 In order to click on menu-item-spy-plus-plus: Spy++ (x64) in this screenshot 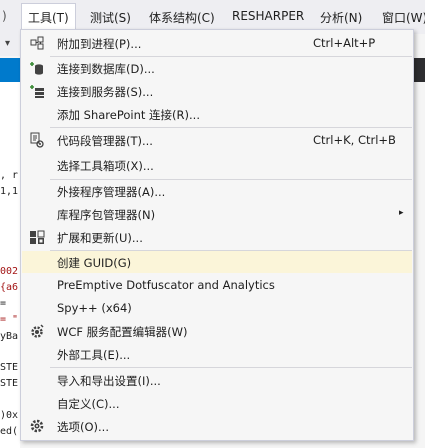, I will do `click(217, 308)`.